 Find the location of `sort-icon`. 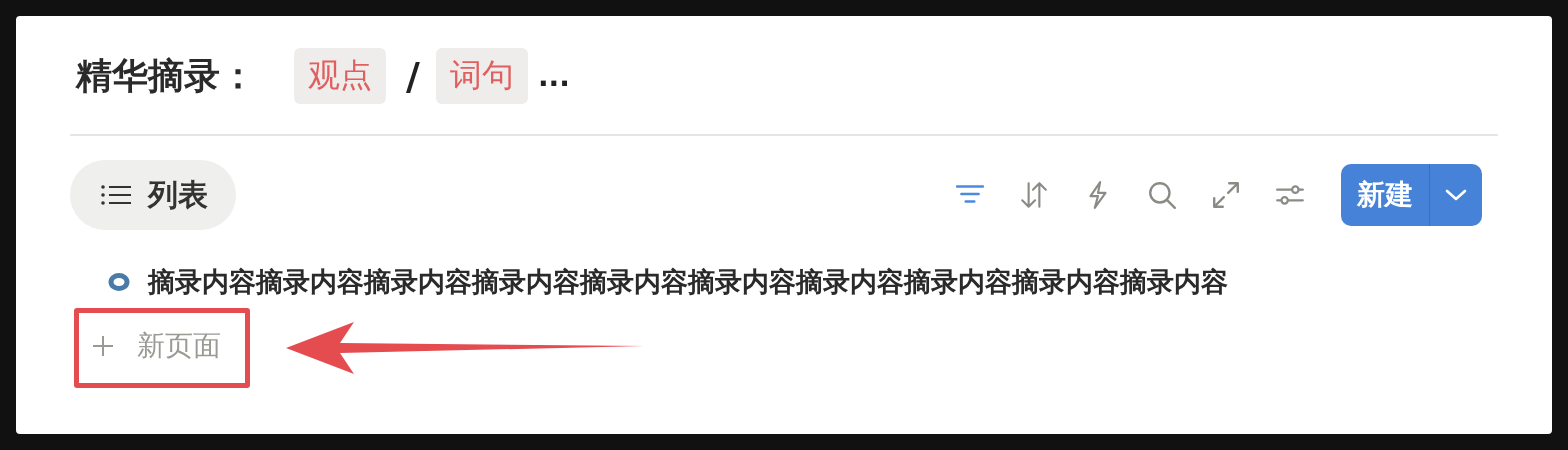

sort-icon is located at coordinates (1034, 195).